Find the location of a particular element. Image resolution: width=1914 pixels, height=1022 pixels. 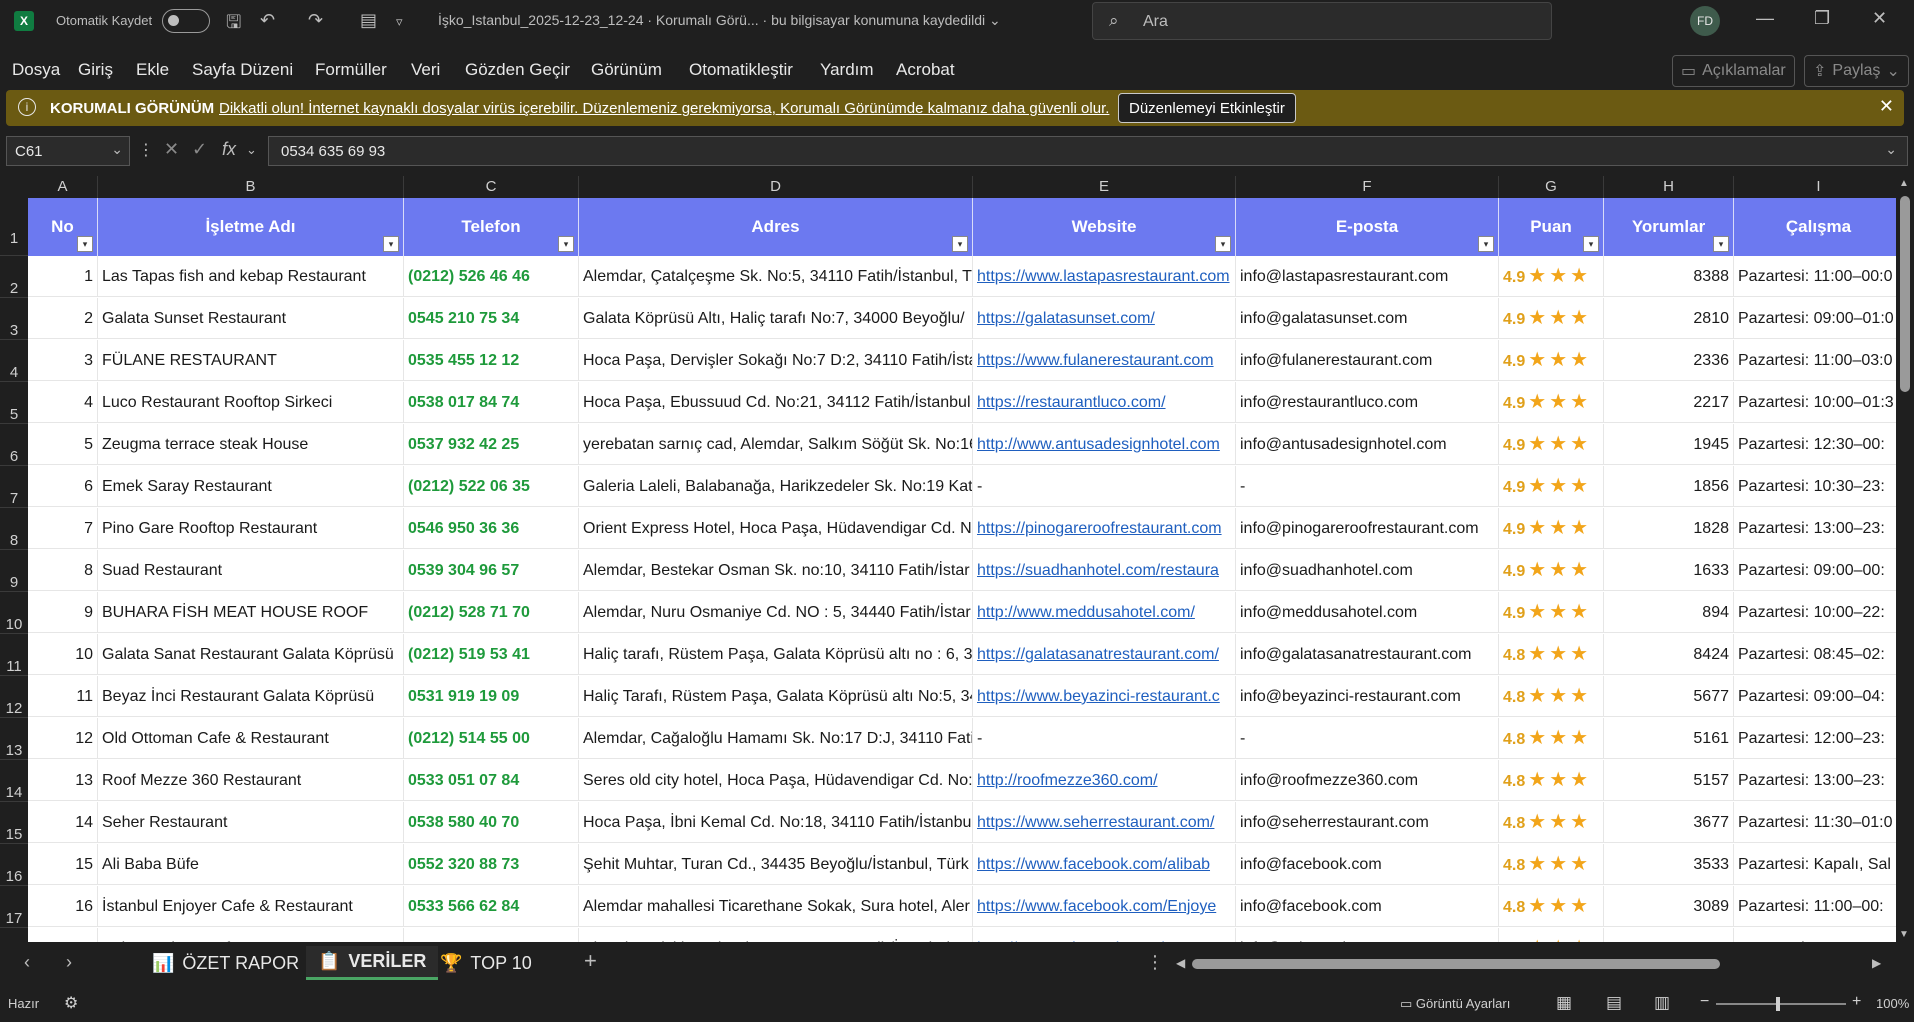

cell-name: Zeugma terrace steak House is located at coordinates (251, 444).